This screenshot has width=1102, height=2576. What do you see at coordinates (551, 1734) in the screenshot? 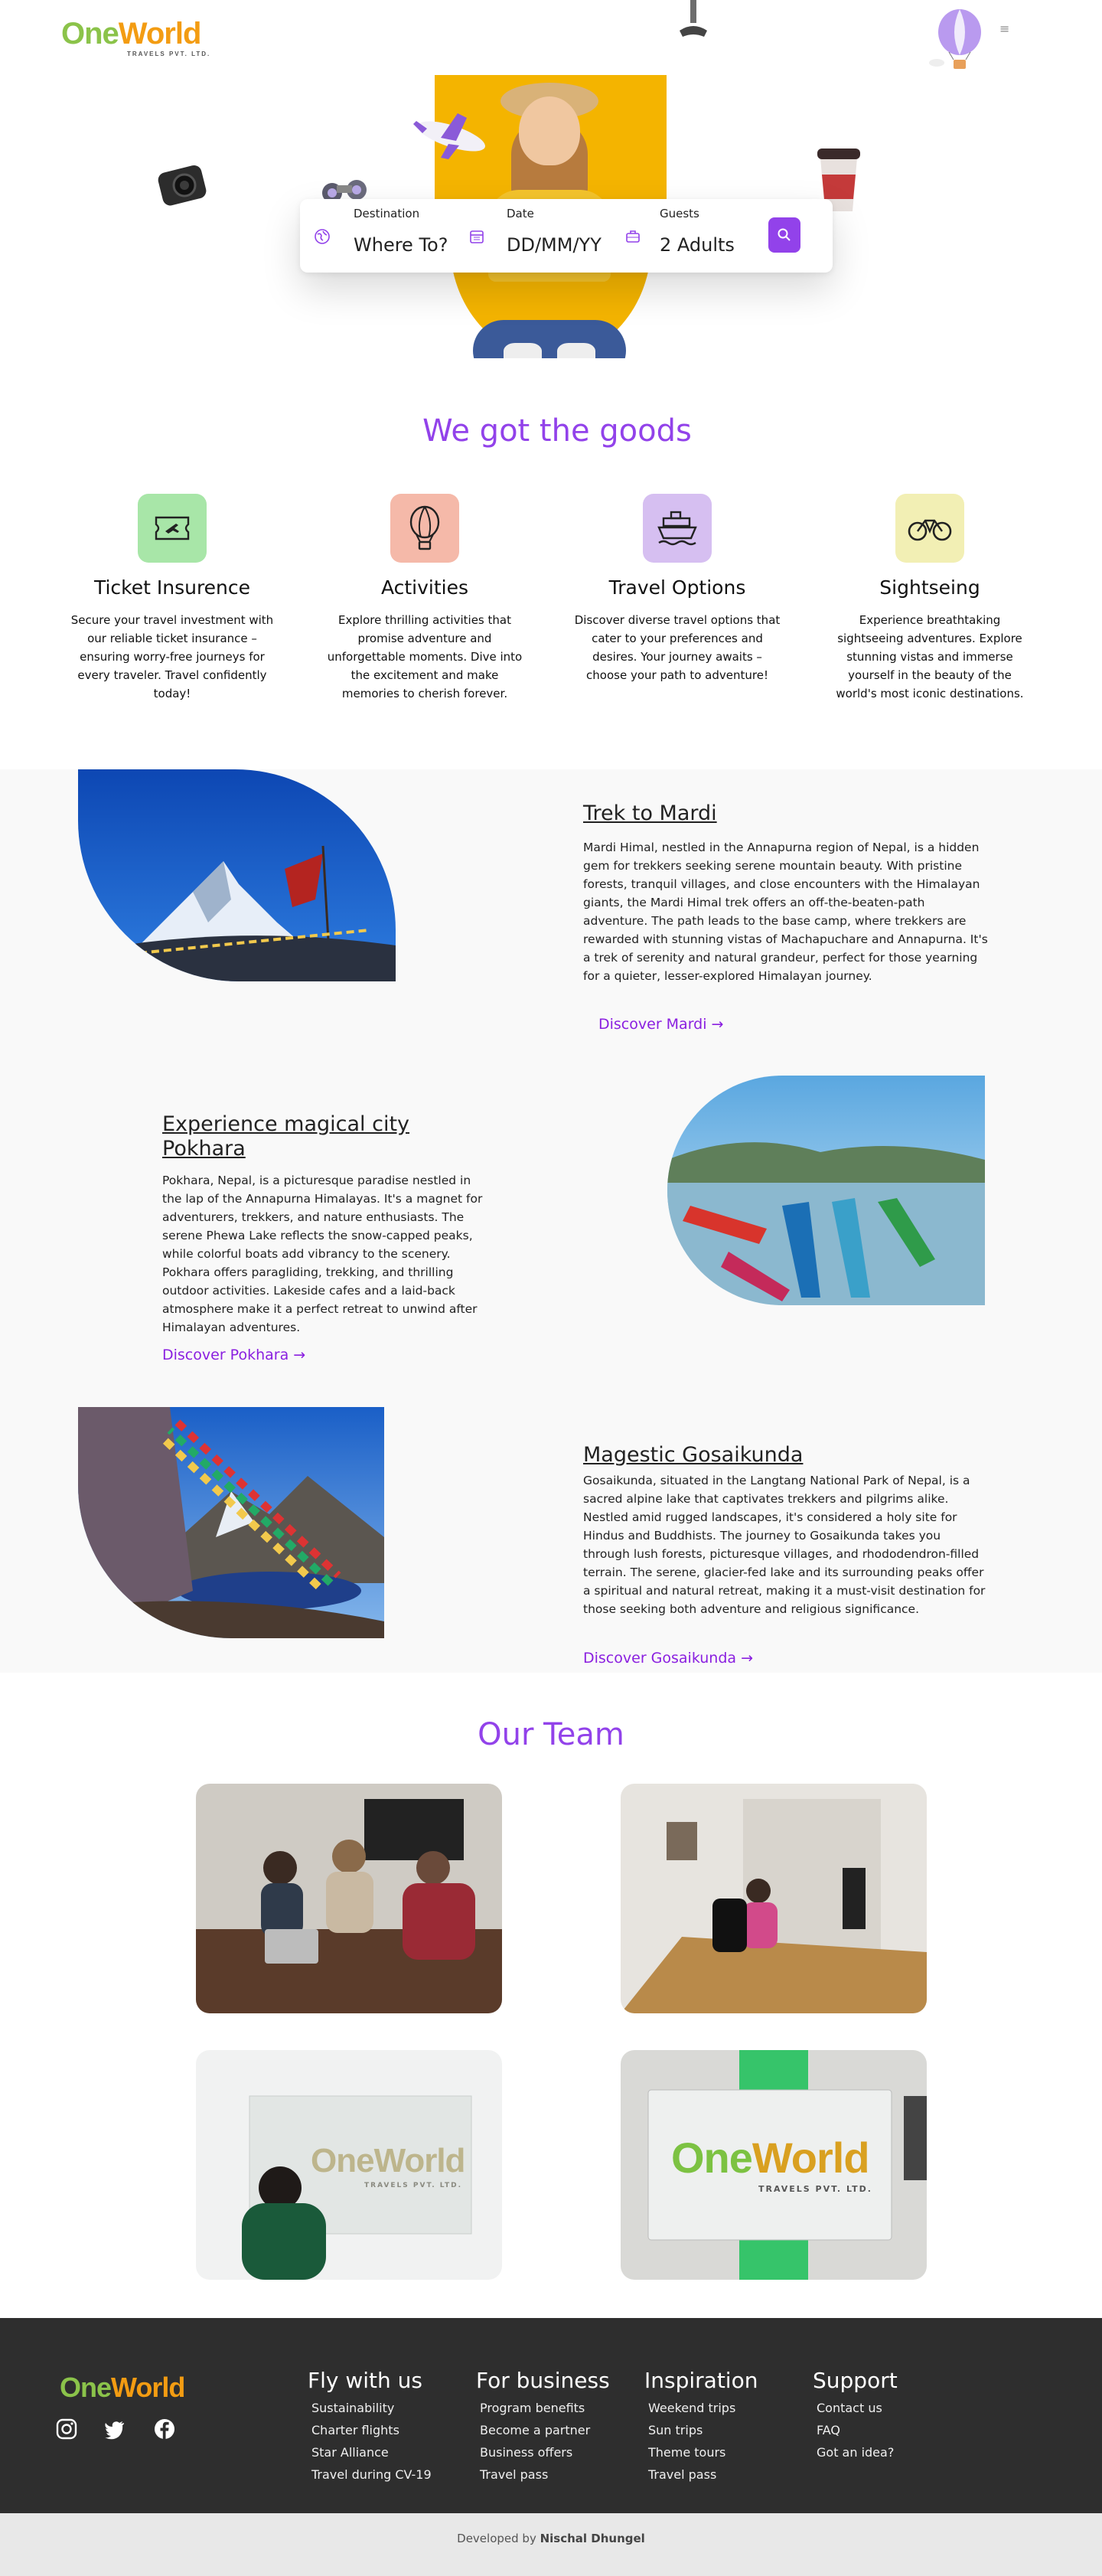
I see `team-section-title: Our Team` at bounding box center [551, 1734].